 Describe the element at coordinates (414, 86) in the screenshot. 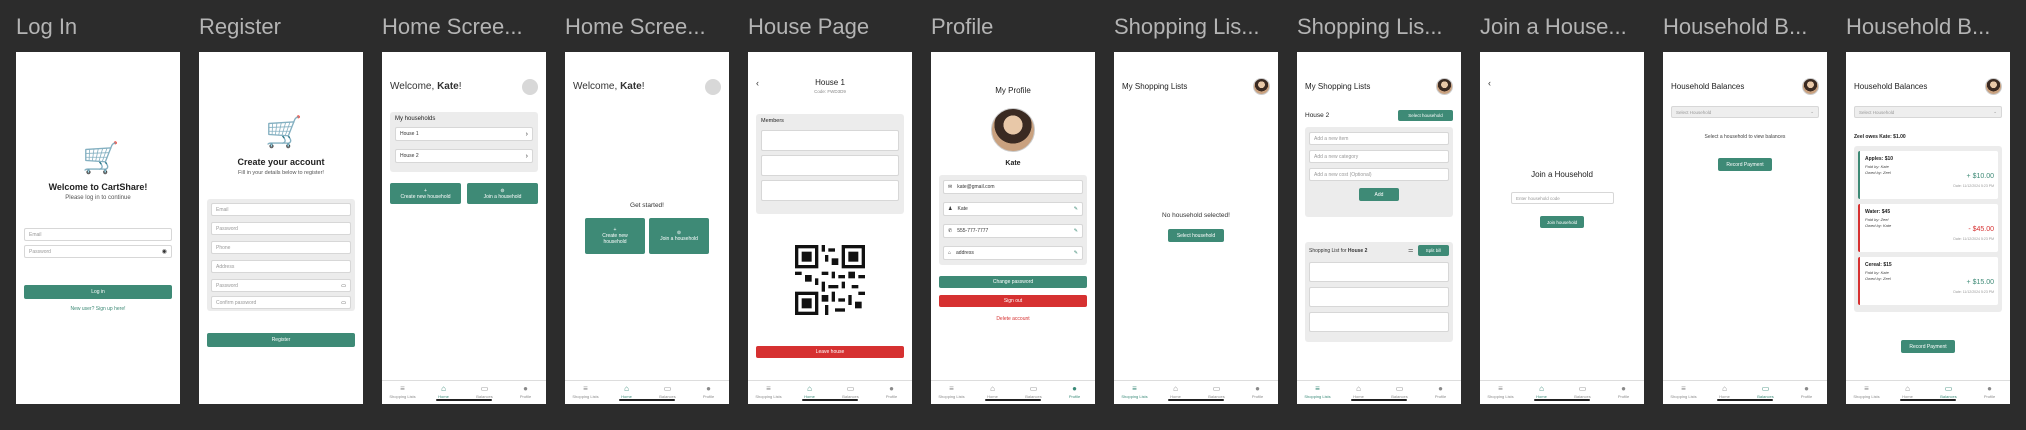

I see `welcome-prefix: Welcome,` at that location.